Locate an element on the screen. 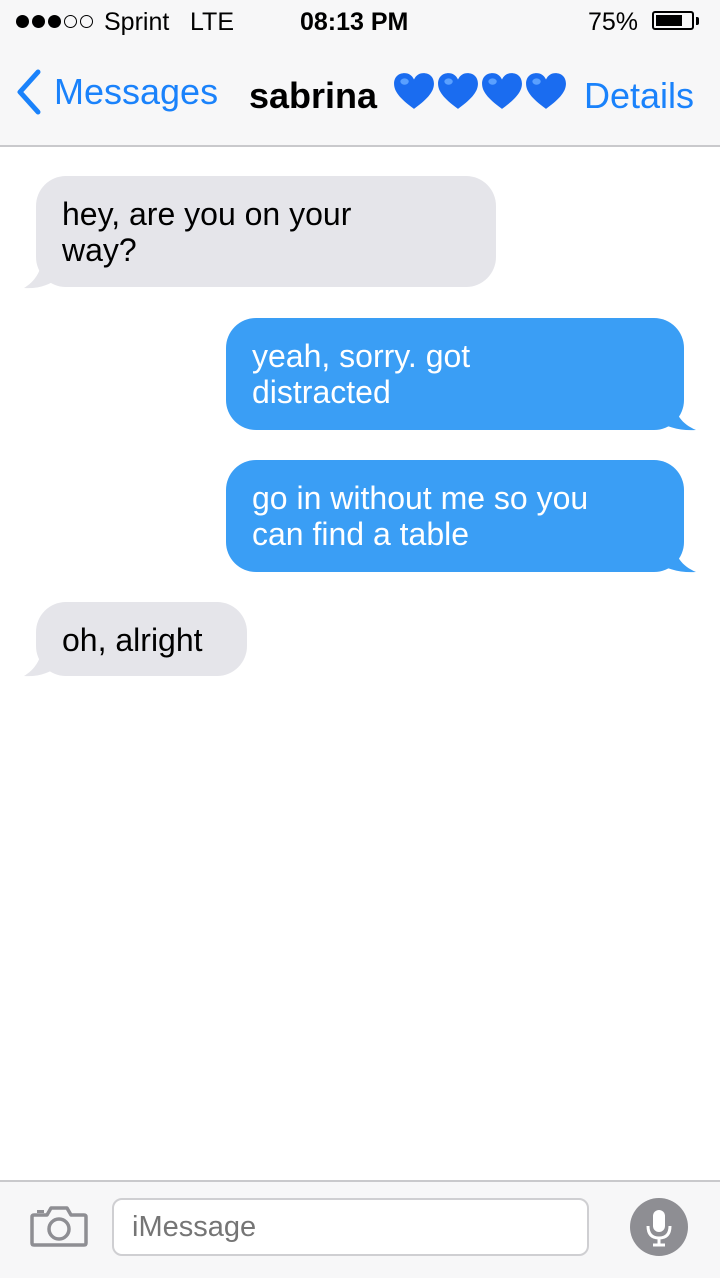  camera-icon is located at coordinates (59, 1227).